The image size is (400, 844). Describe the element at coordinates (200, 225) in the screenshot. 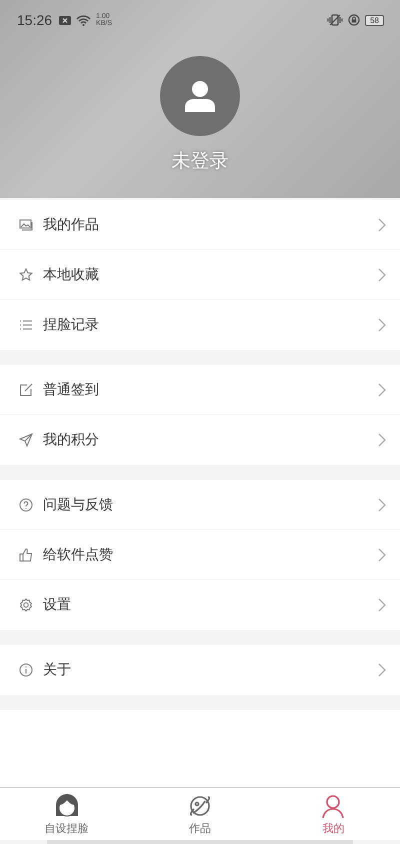

I see `menu-item: 我的作品` at that location.